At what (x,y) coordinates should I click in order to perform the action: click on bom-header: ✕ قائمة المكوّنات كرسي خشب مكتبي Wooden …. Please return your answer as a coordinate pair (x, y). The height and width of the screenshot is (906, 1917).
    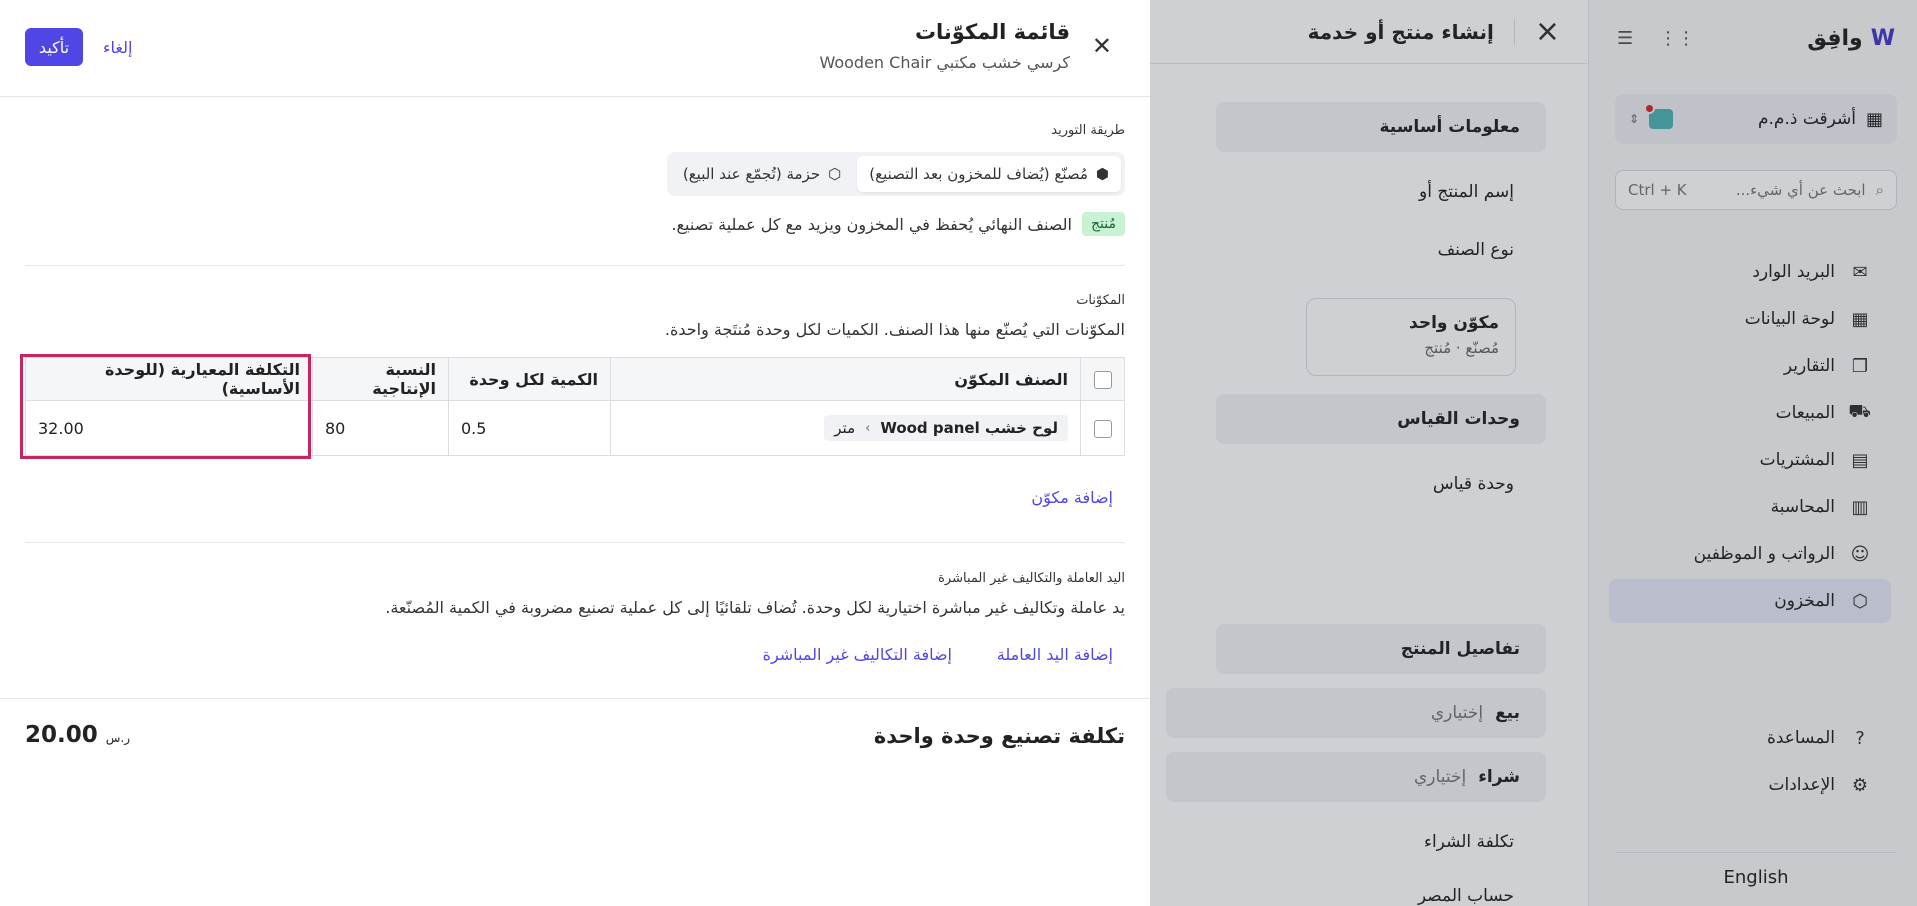
    Looking at the image, I should click on (575, 48).